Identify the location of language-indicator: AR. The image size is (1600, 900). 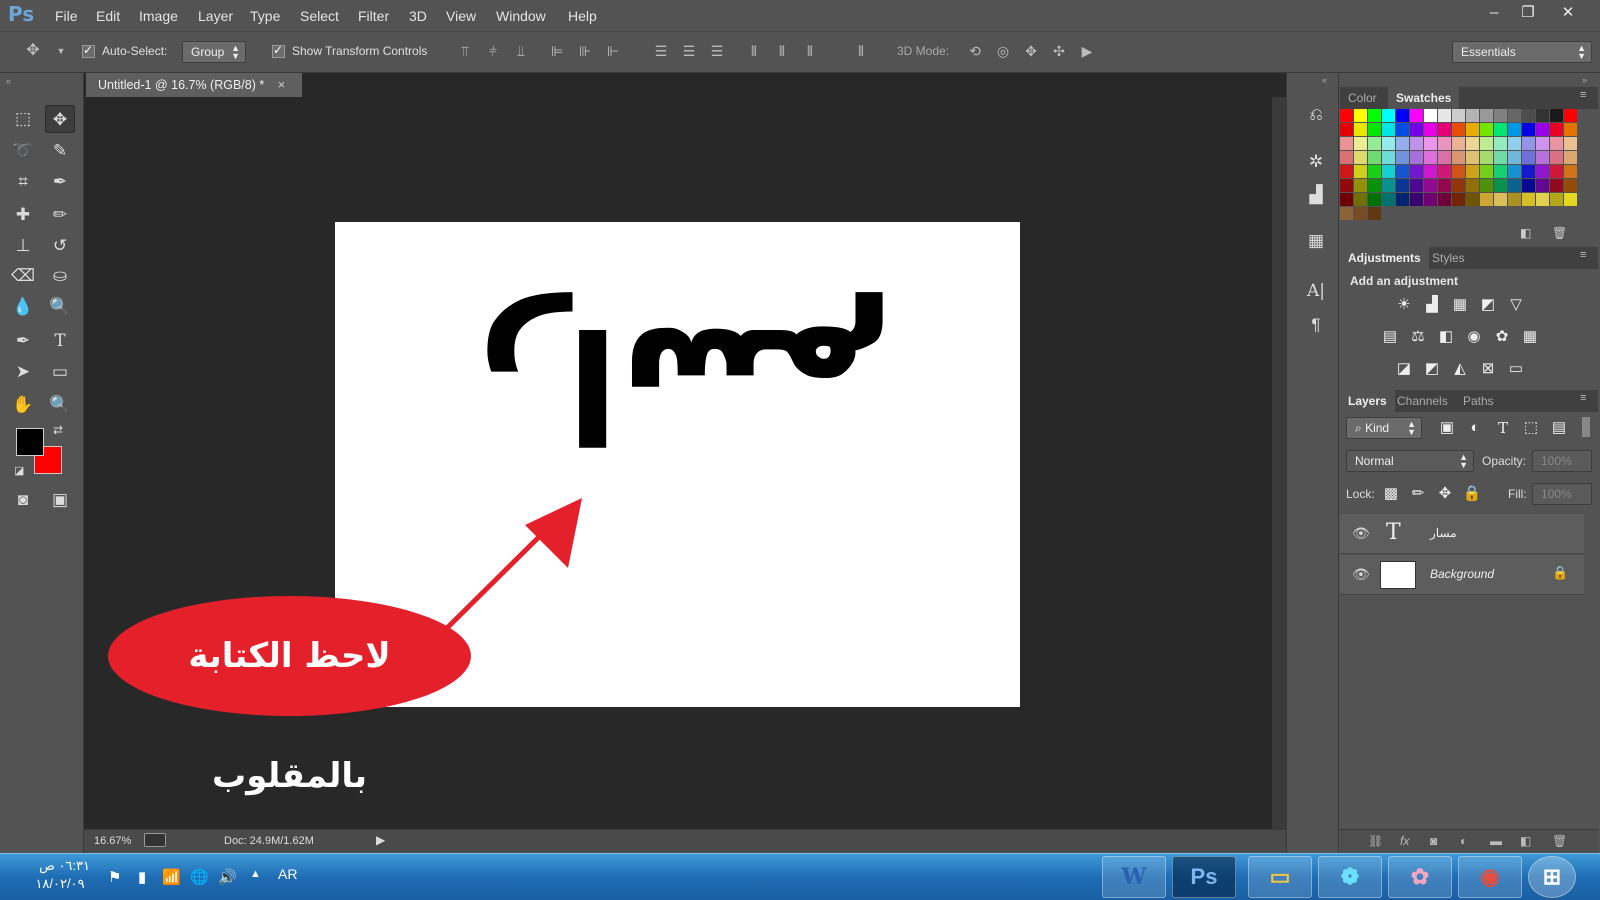
(287, 874).